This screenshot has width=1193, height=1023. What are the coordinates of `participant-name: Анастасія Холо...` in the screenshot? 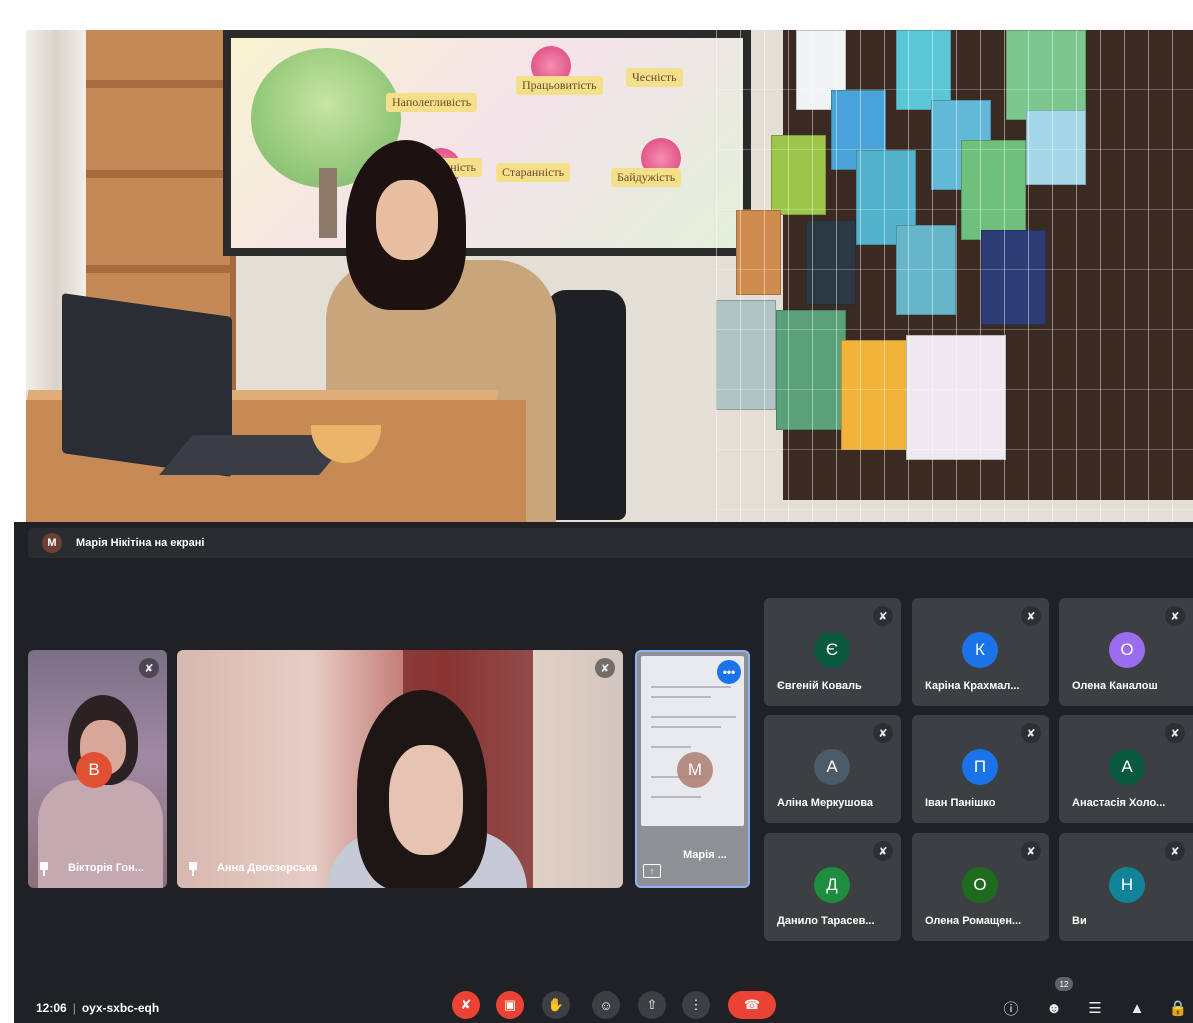 It's located at (1119, 803).